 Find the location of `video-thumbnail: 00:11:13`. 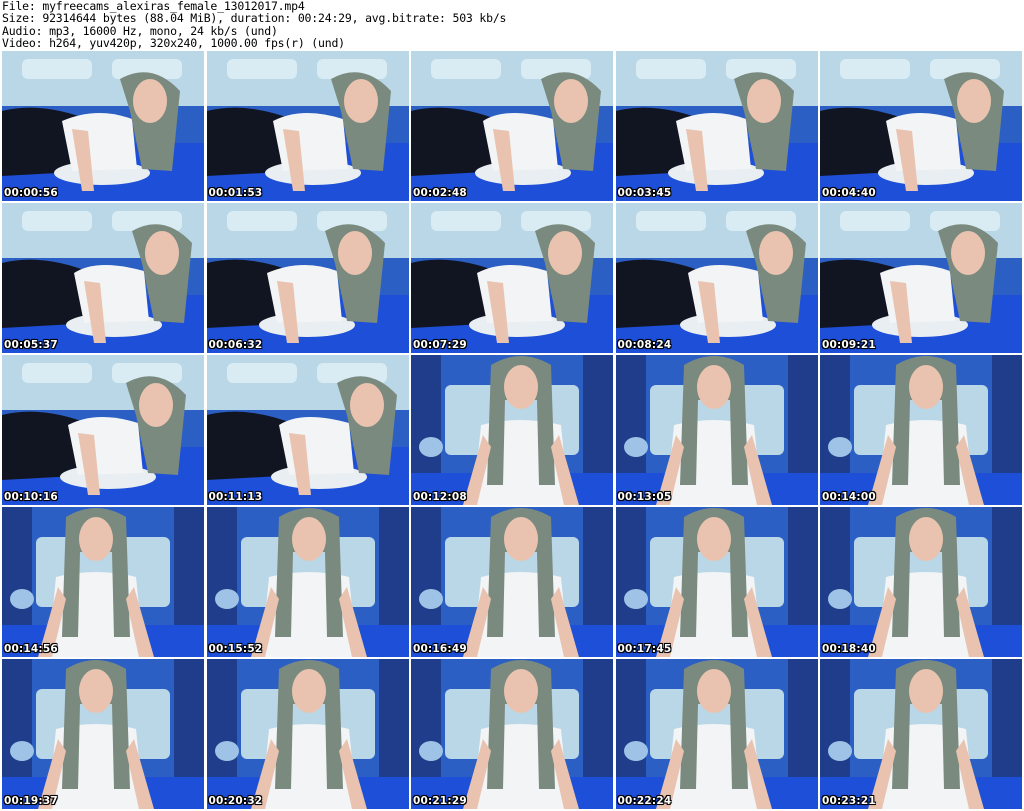

video-thumbnail: 00:11:13 is located at coordinates (307, 430).